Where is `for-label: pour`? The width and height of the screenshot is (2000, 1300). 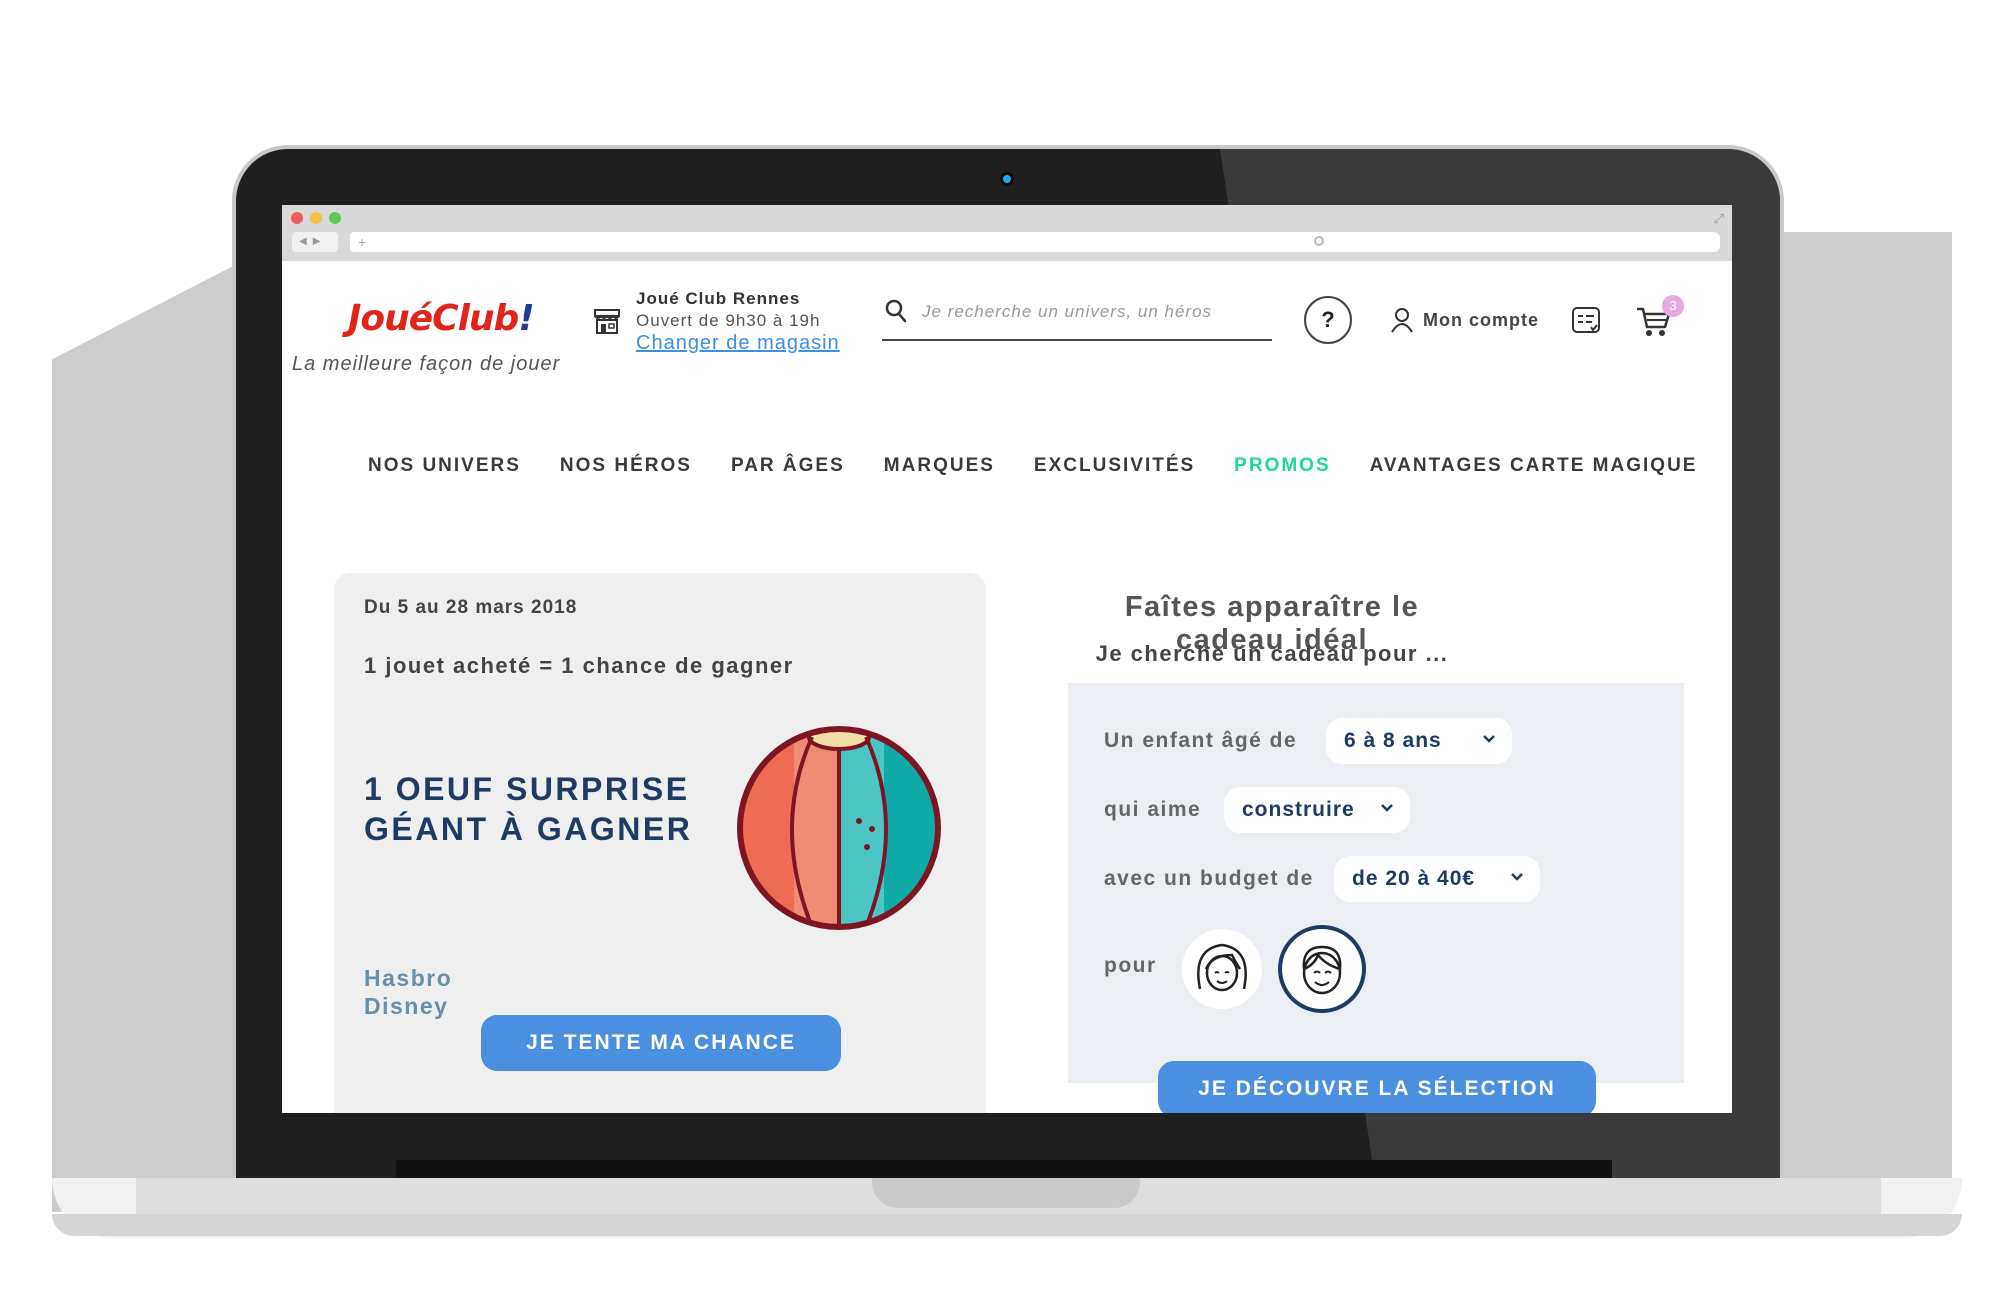 for-label: pour is located at coordinates (1130, 965).